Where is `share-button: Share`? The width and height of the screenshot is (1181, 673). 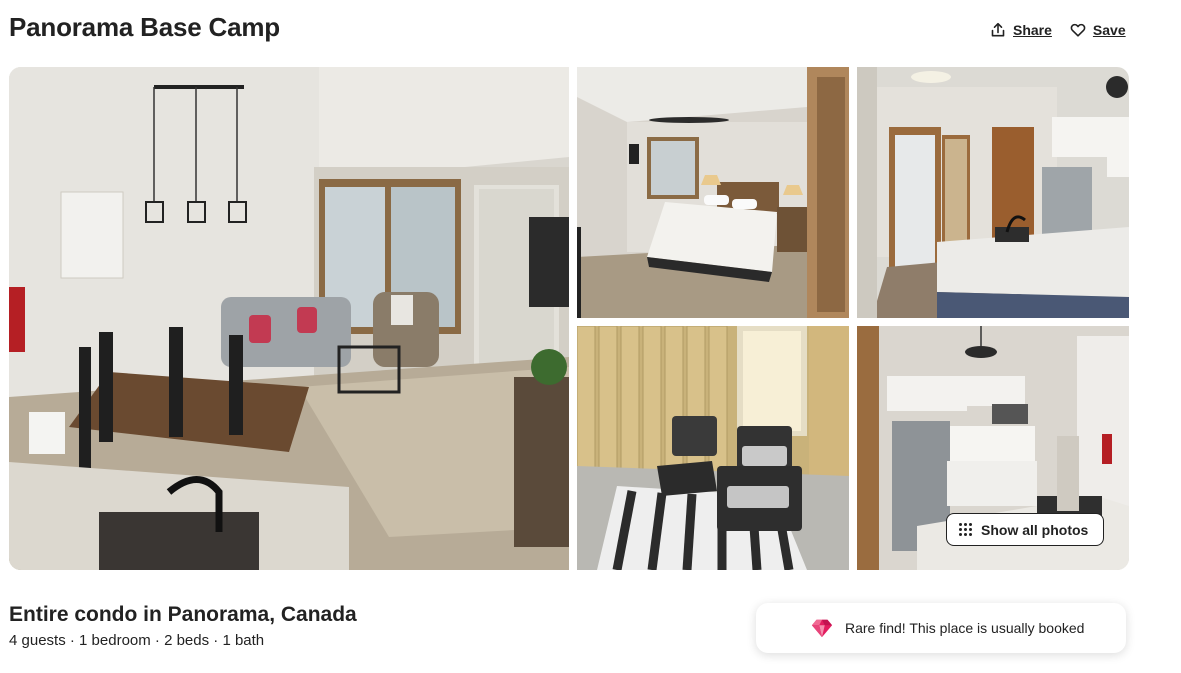
share-button: Share is located at coordinates (1021, 30).